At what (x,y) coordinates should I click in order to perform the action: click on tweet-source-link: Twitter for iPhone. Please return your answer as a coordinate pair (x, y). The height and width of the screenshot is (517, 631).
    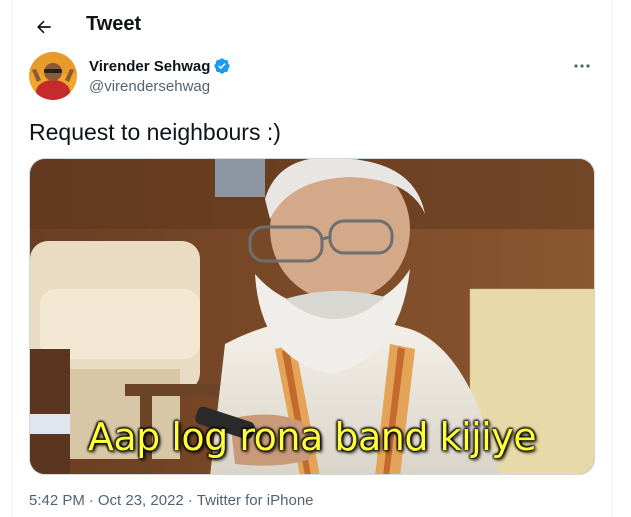
    Looking at the image, I should click on (255, 500).